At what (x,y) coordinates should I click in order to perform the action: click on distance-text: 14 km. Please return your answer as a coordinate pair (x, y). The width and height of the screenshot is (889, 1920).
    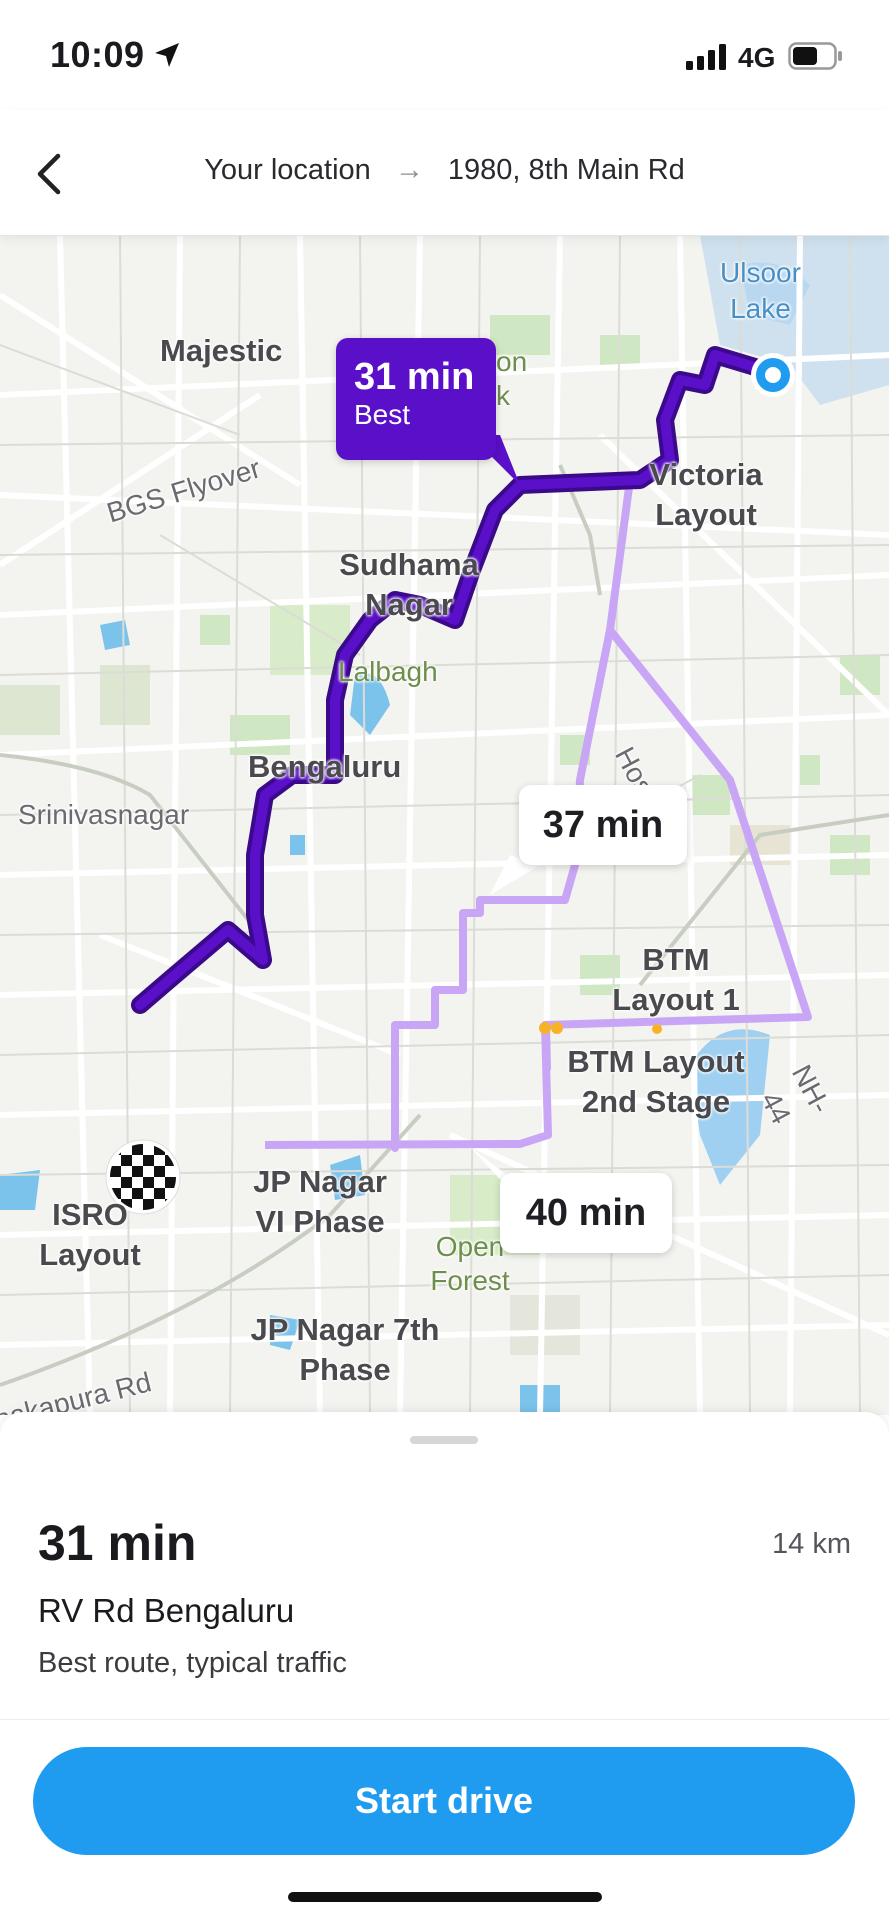
    Looking at the image, I should click on (811, 1544).